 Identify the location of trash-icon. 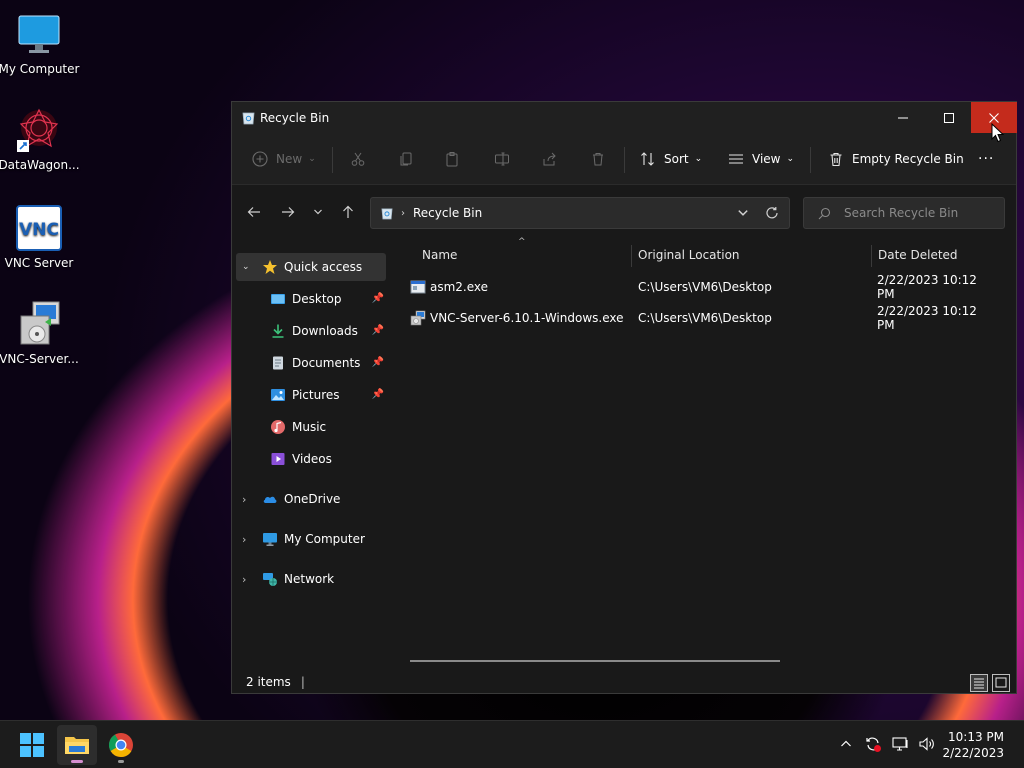
(598, 159).